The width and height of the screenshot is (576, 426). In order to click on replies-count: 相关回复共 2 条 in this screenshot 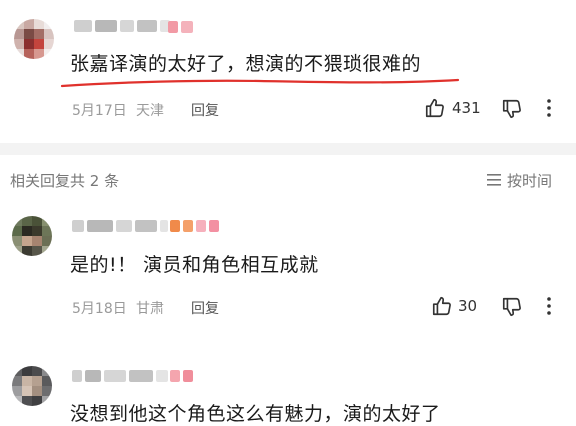, I will do `click(65, 181)`.